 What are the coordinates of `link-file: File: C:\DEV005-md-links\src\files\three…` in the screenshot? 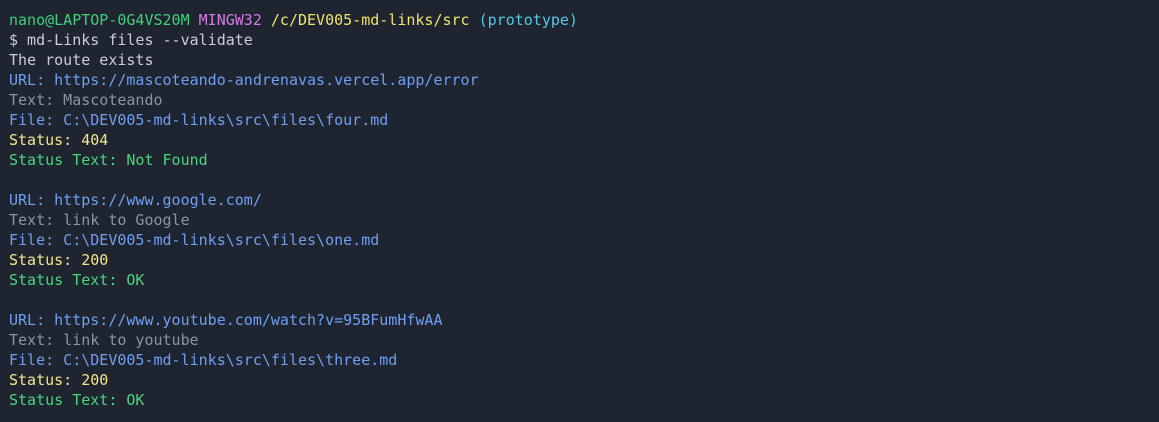 It's located at (203, 360).